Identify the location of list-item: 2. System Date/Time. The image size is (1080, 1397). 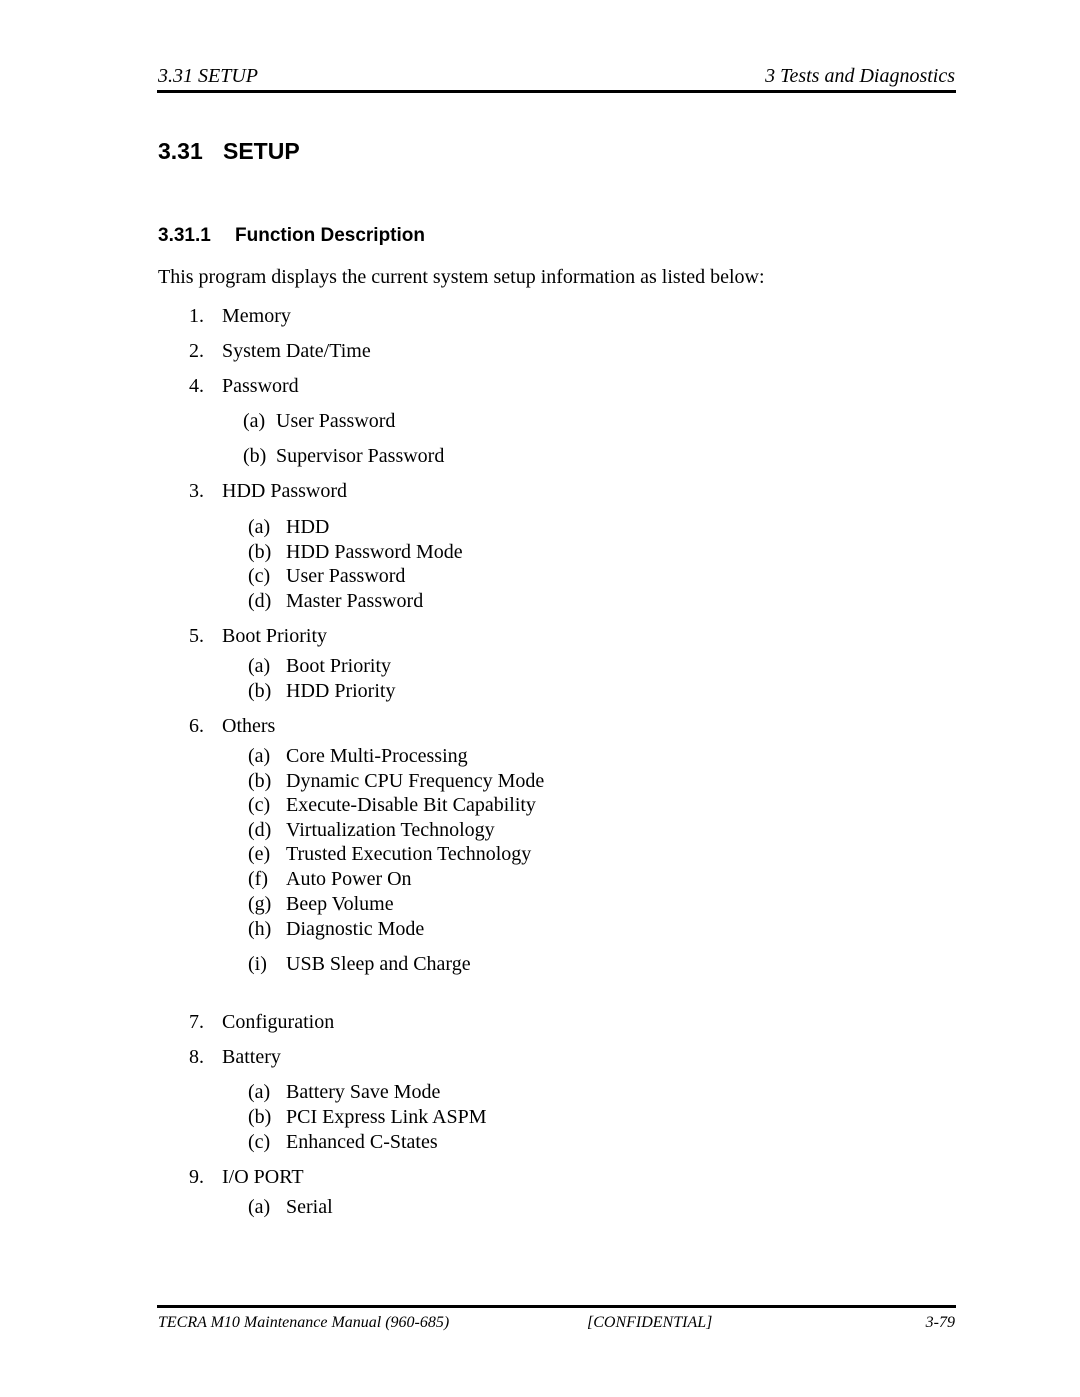
(280, 351).